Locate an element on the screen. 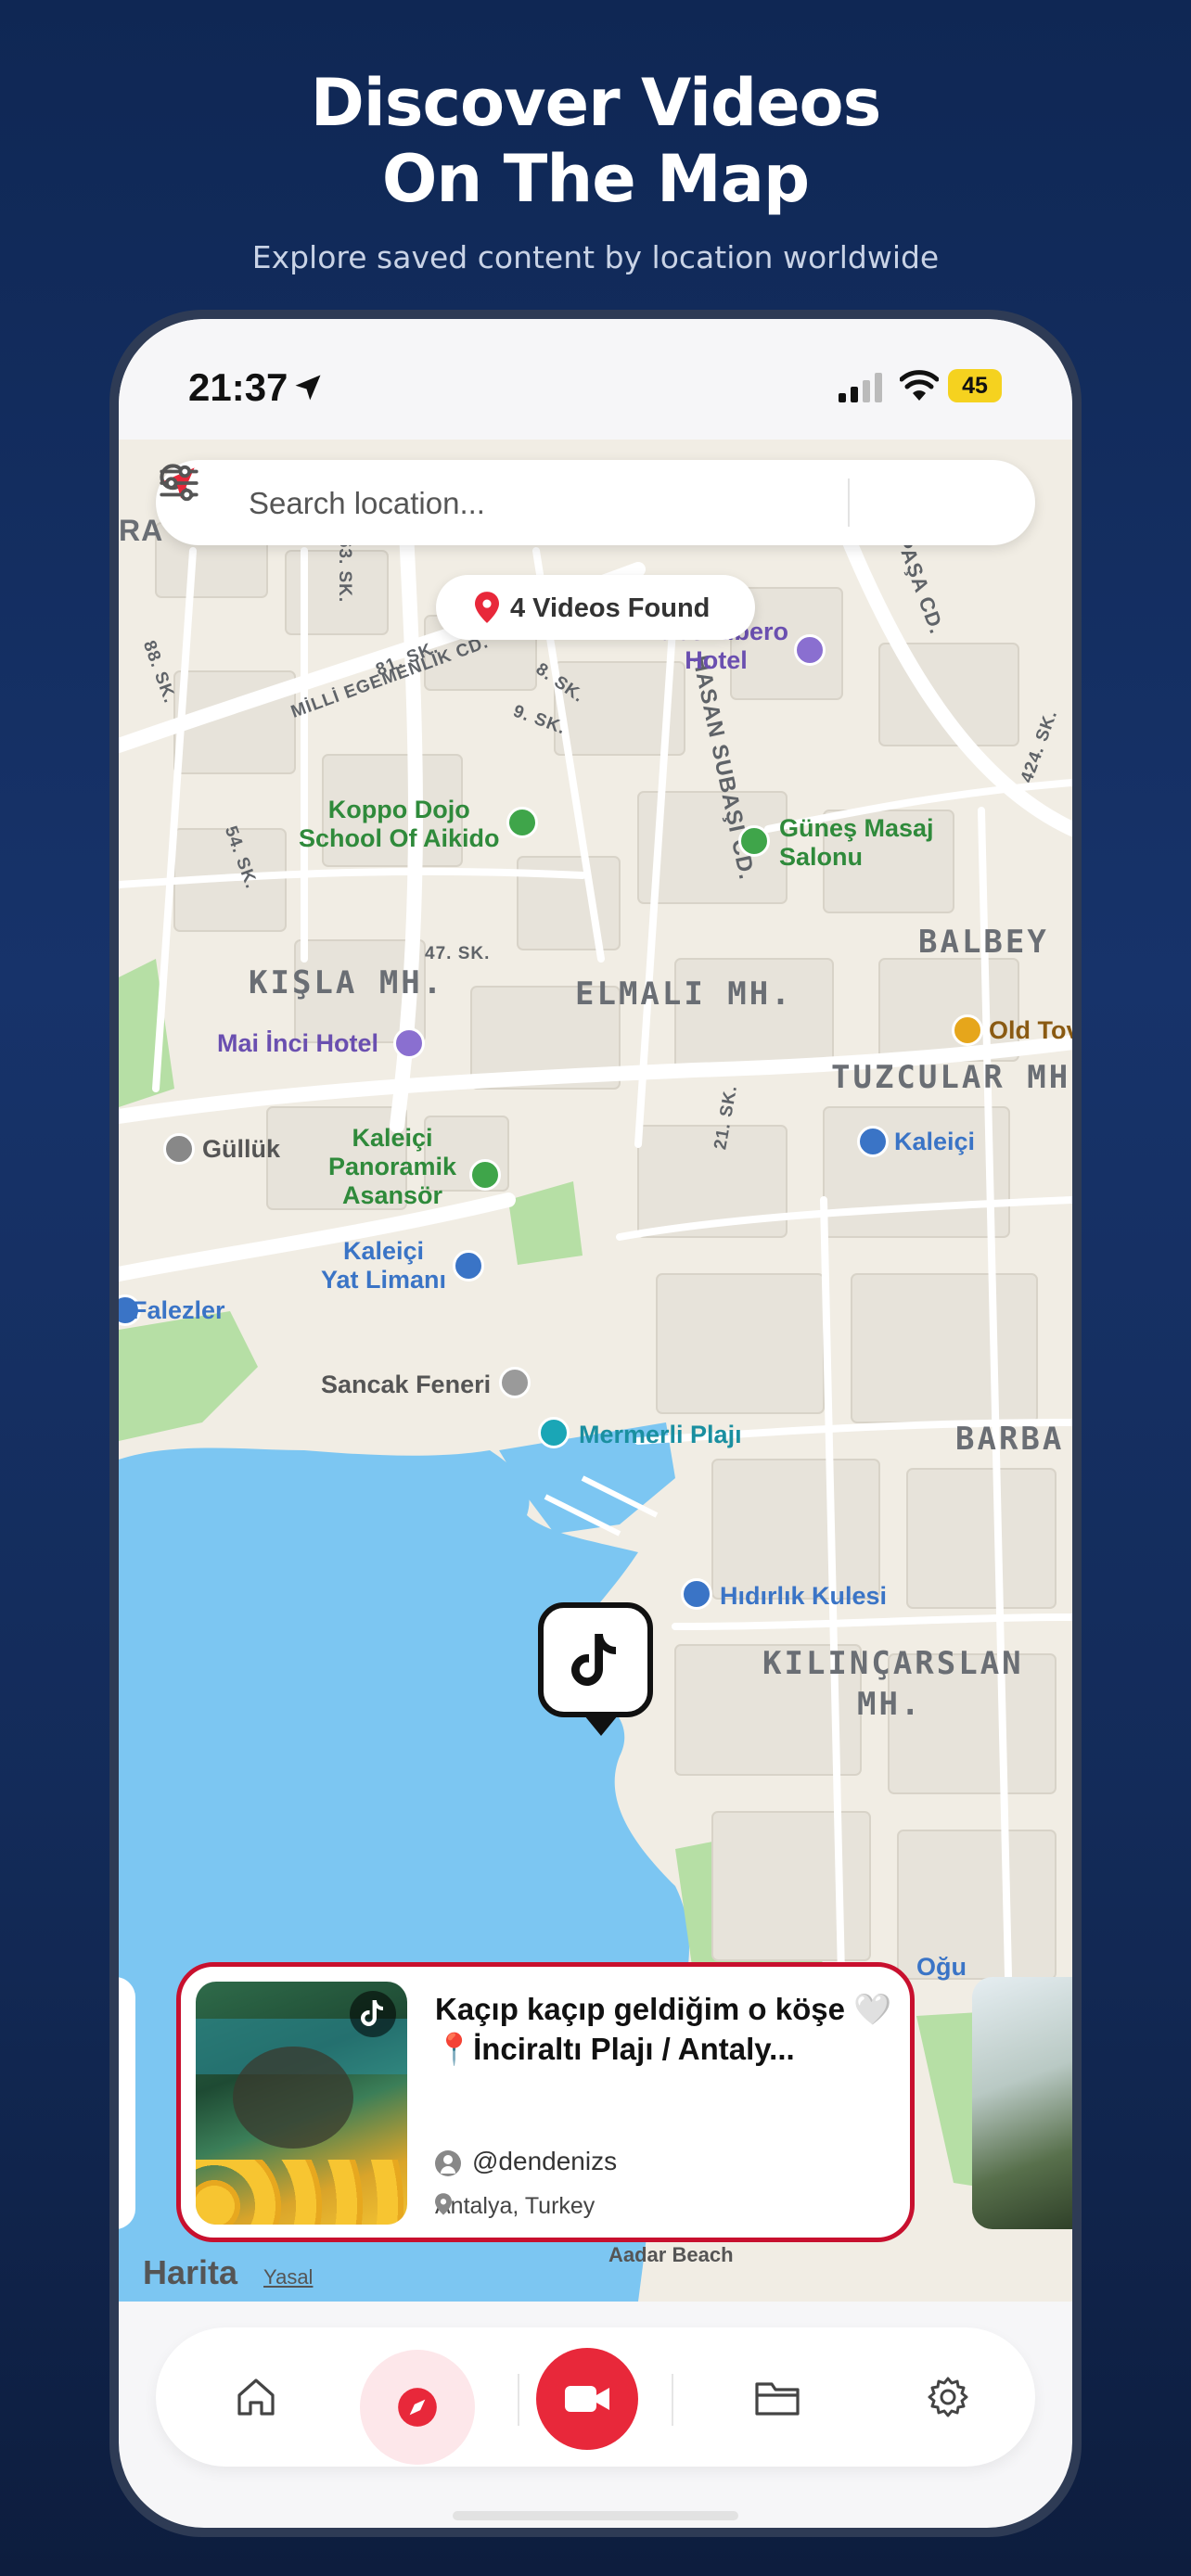 The width and height of the screenshot is (1191, 2576). tower-icon is located at coordinates (696, 1594).